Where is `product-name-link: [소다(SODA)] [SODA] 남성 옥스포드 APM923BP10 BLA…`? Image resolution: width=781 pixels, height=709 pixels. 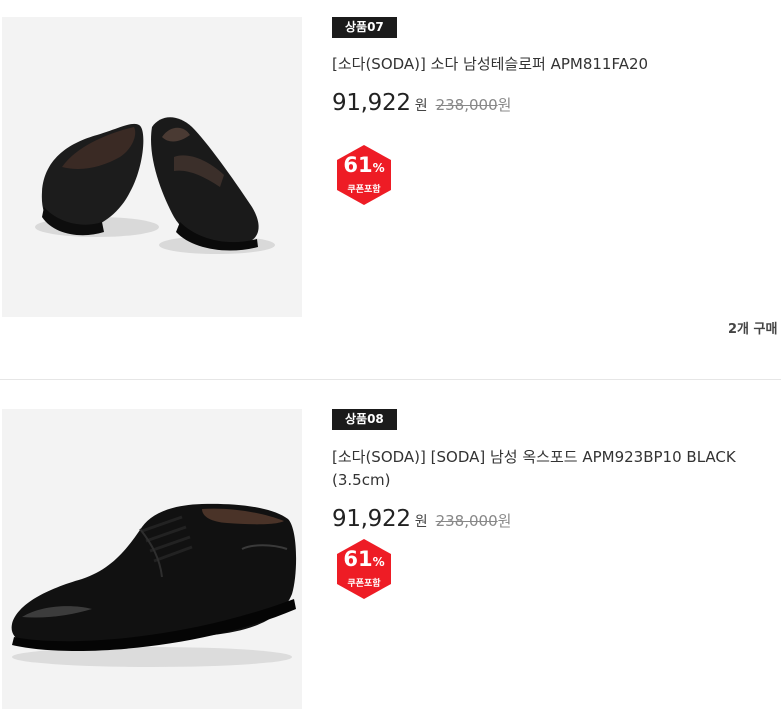
product-name-link: [소다(SODA)] [SODA] 남성 옥스포드 APM923BP10 BLA… is located at coordinates (552, 469).